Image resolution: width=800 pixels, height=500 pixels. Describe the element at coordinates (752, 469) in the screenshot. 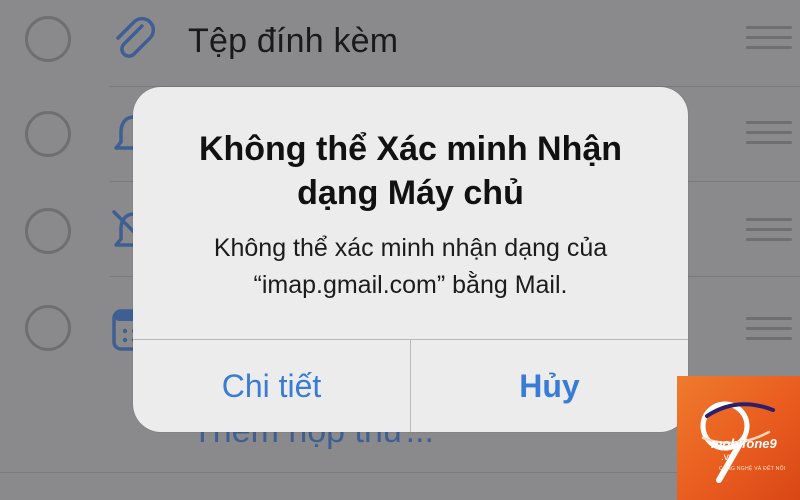

I see `logo-tagline: CÔNG NGHỆ VÀ ĐẾT NỐI` at that location.